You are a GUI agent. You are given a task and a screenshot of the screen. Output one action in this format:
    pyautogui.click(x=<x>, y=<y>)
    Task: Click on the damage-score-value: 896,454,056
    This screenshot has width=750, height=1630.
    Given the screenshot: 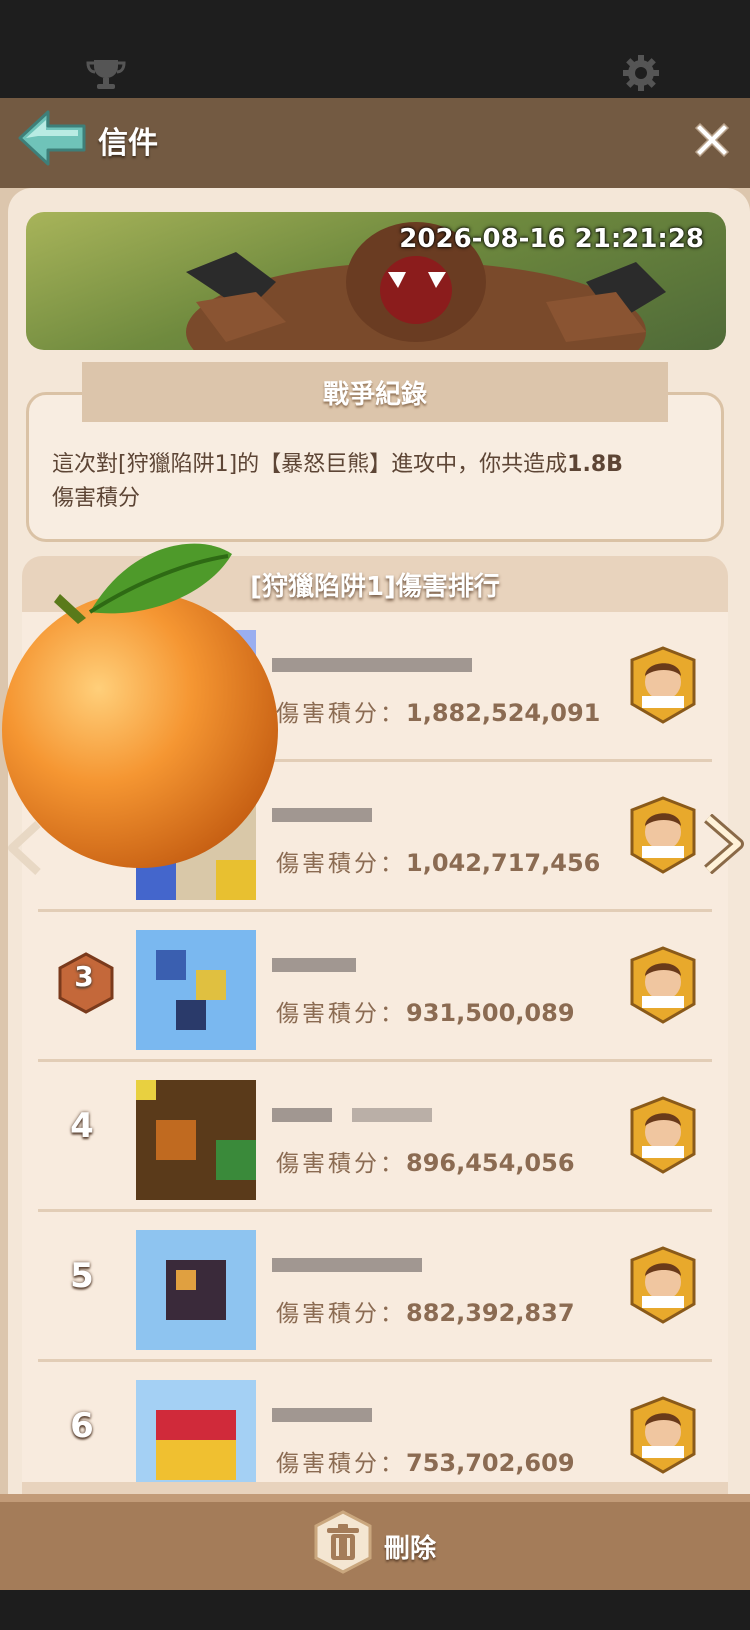 What is the action you would take?
    pyautogui.click(x=490, y=1163)
    